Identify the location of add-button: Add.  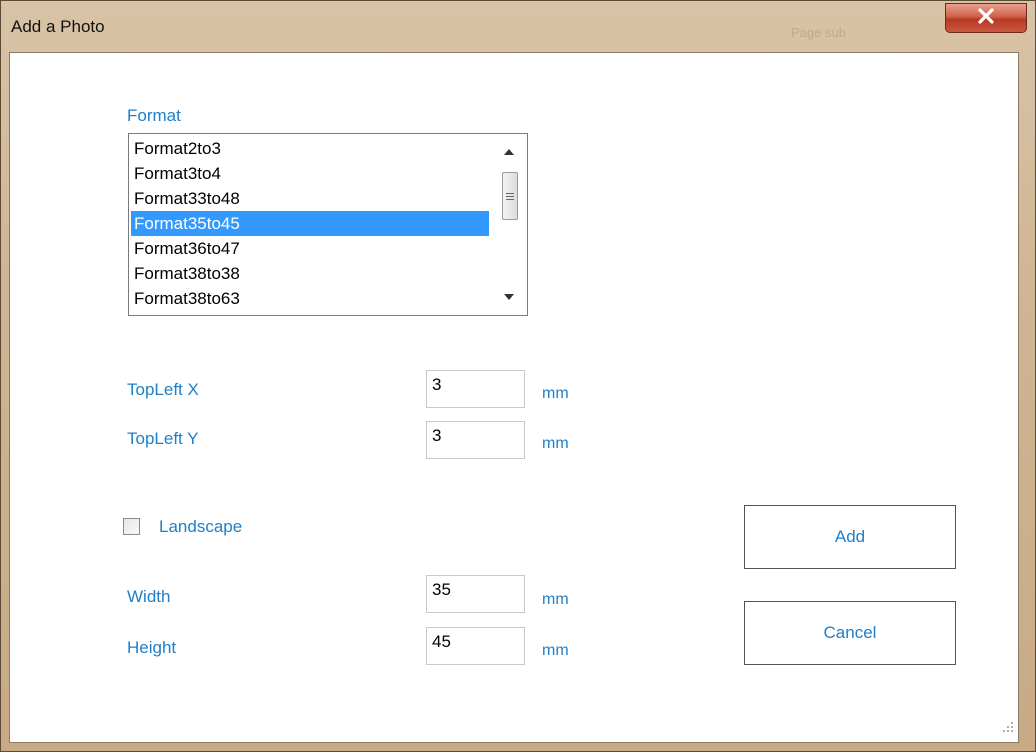
(850, 537).